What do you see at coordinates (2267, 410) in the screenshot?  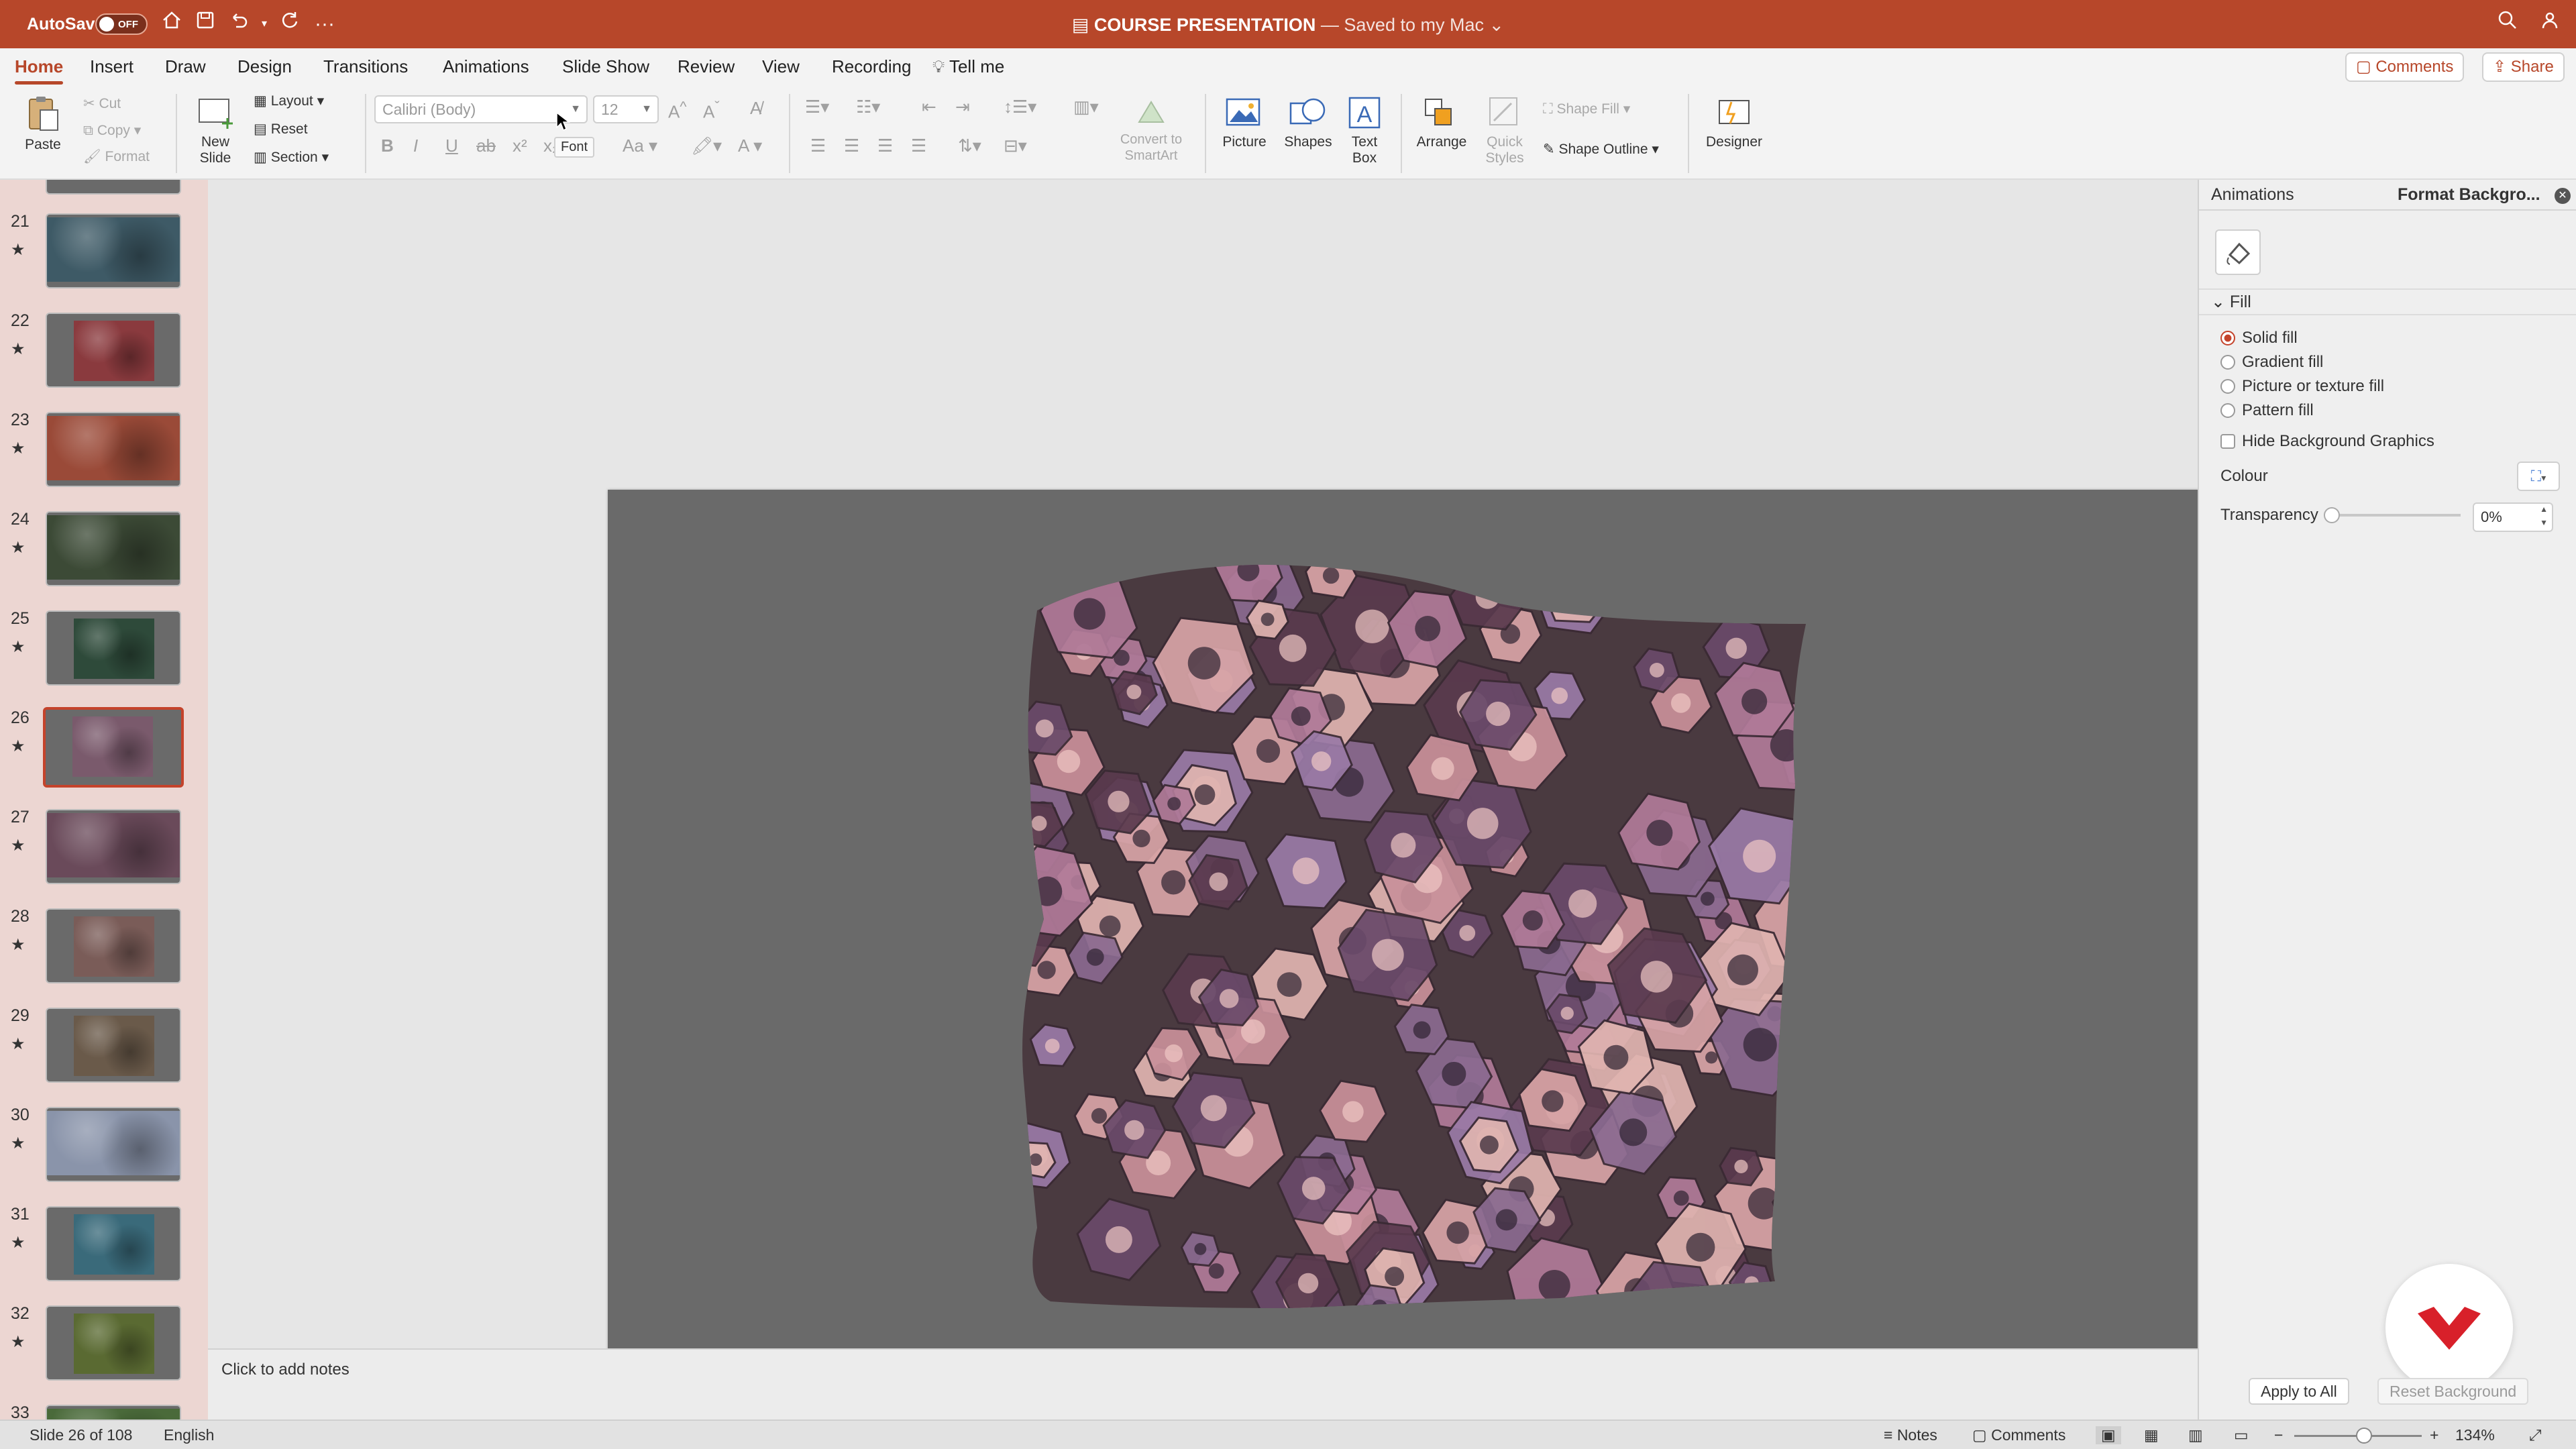 I see `pattern-fill-option: Pattern fill` at bounding box center [2267, 410].